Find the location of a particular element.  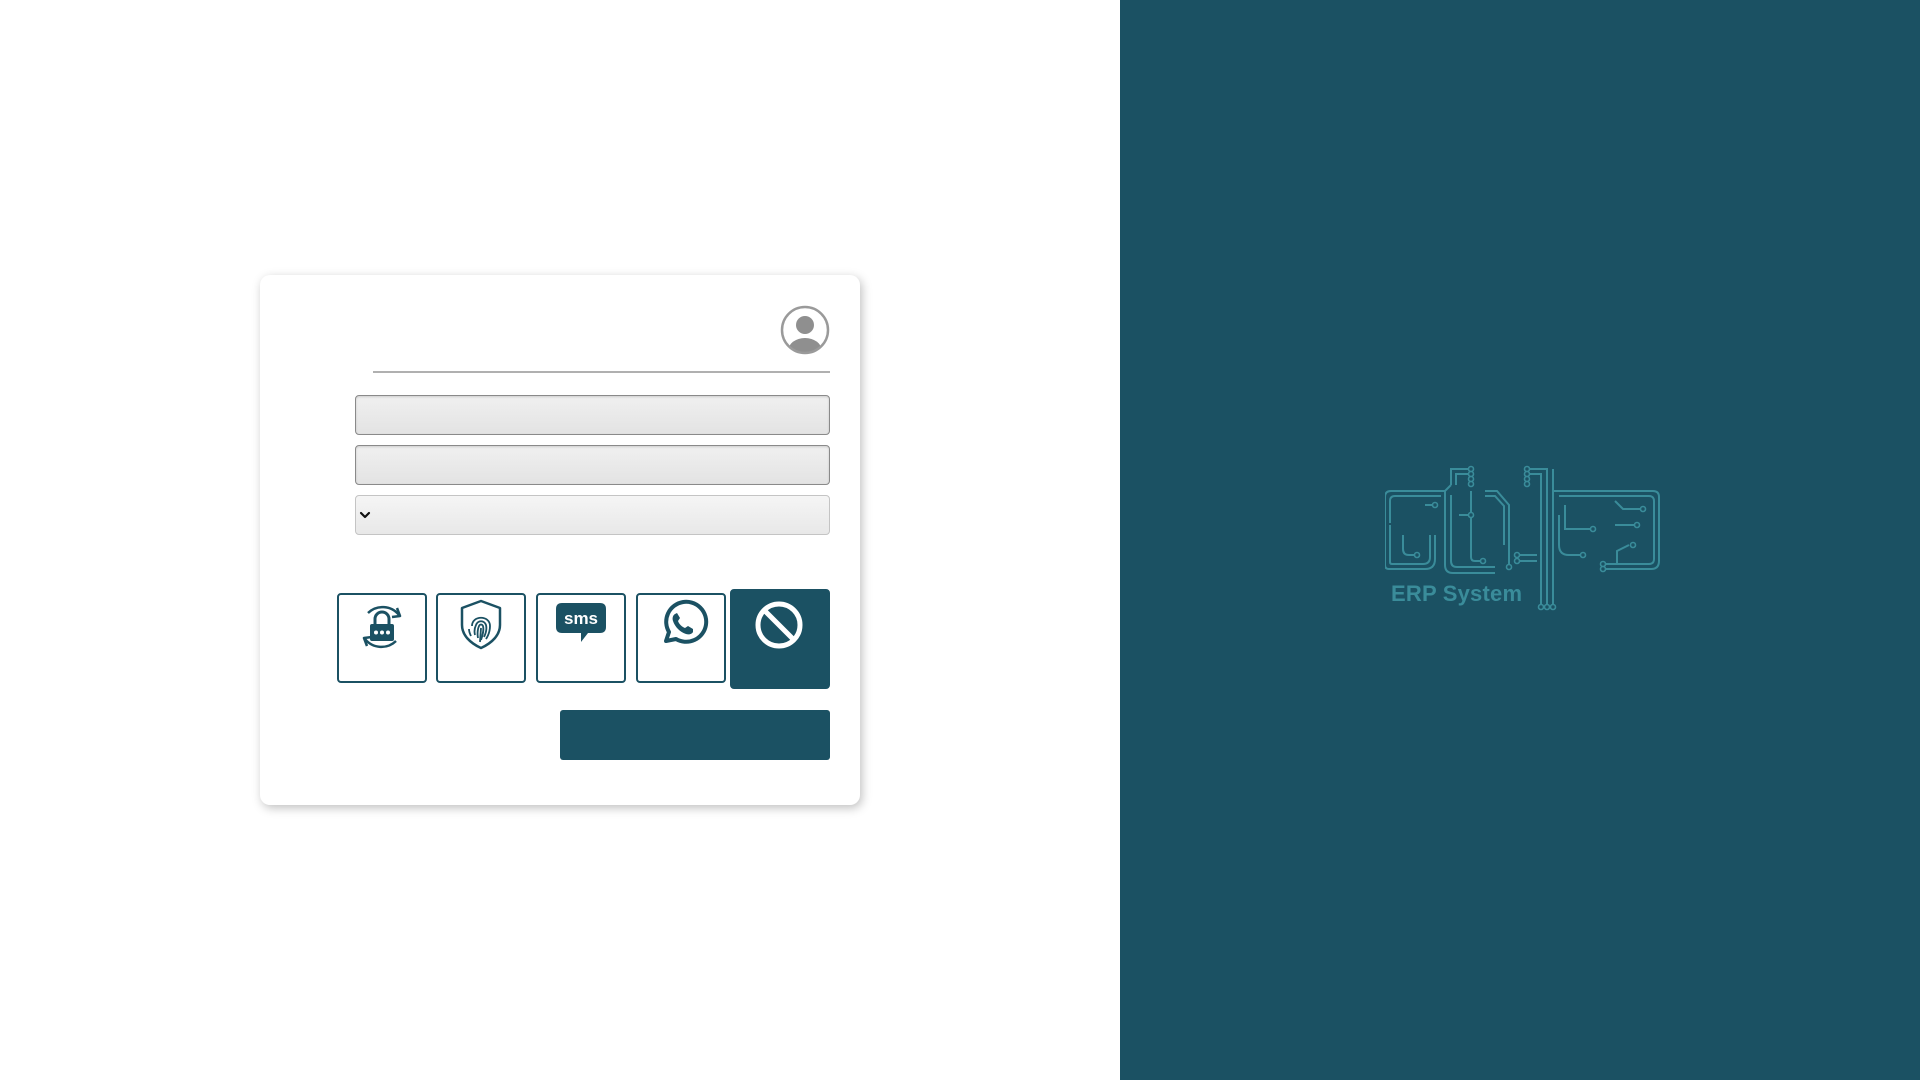

lock-refresh-icon is located at coordinates (382, 627).